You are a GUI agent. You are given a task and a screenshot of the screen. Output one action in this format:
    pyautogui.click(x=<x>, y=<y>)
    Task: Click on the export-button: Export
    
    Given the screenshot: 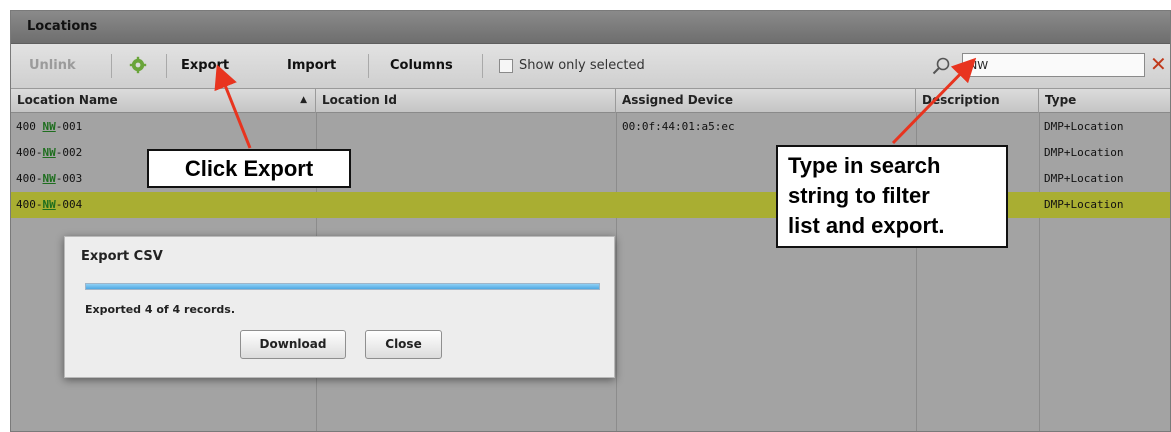 What is the action you would take?
    pyautogui.click(x=205, y=66)
    